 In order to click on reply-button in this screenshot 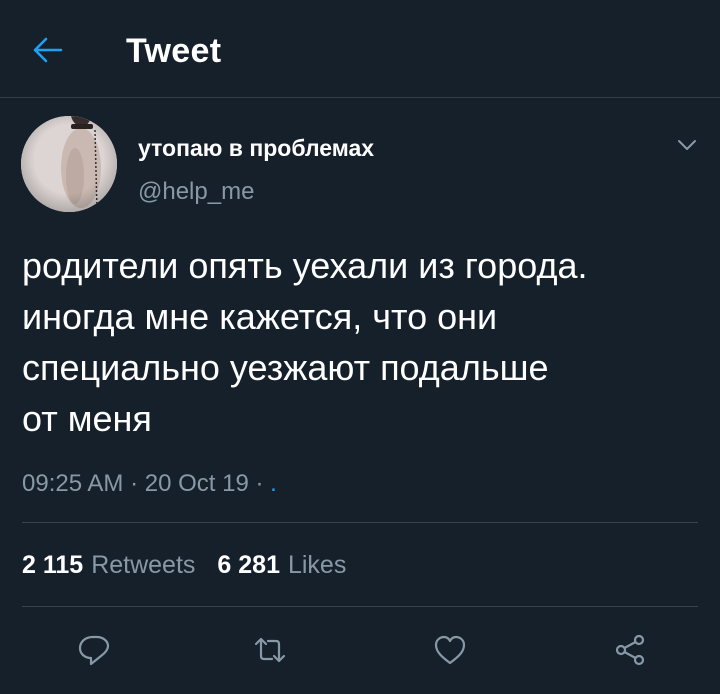, I will do `click(94, 650)`.